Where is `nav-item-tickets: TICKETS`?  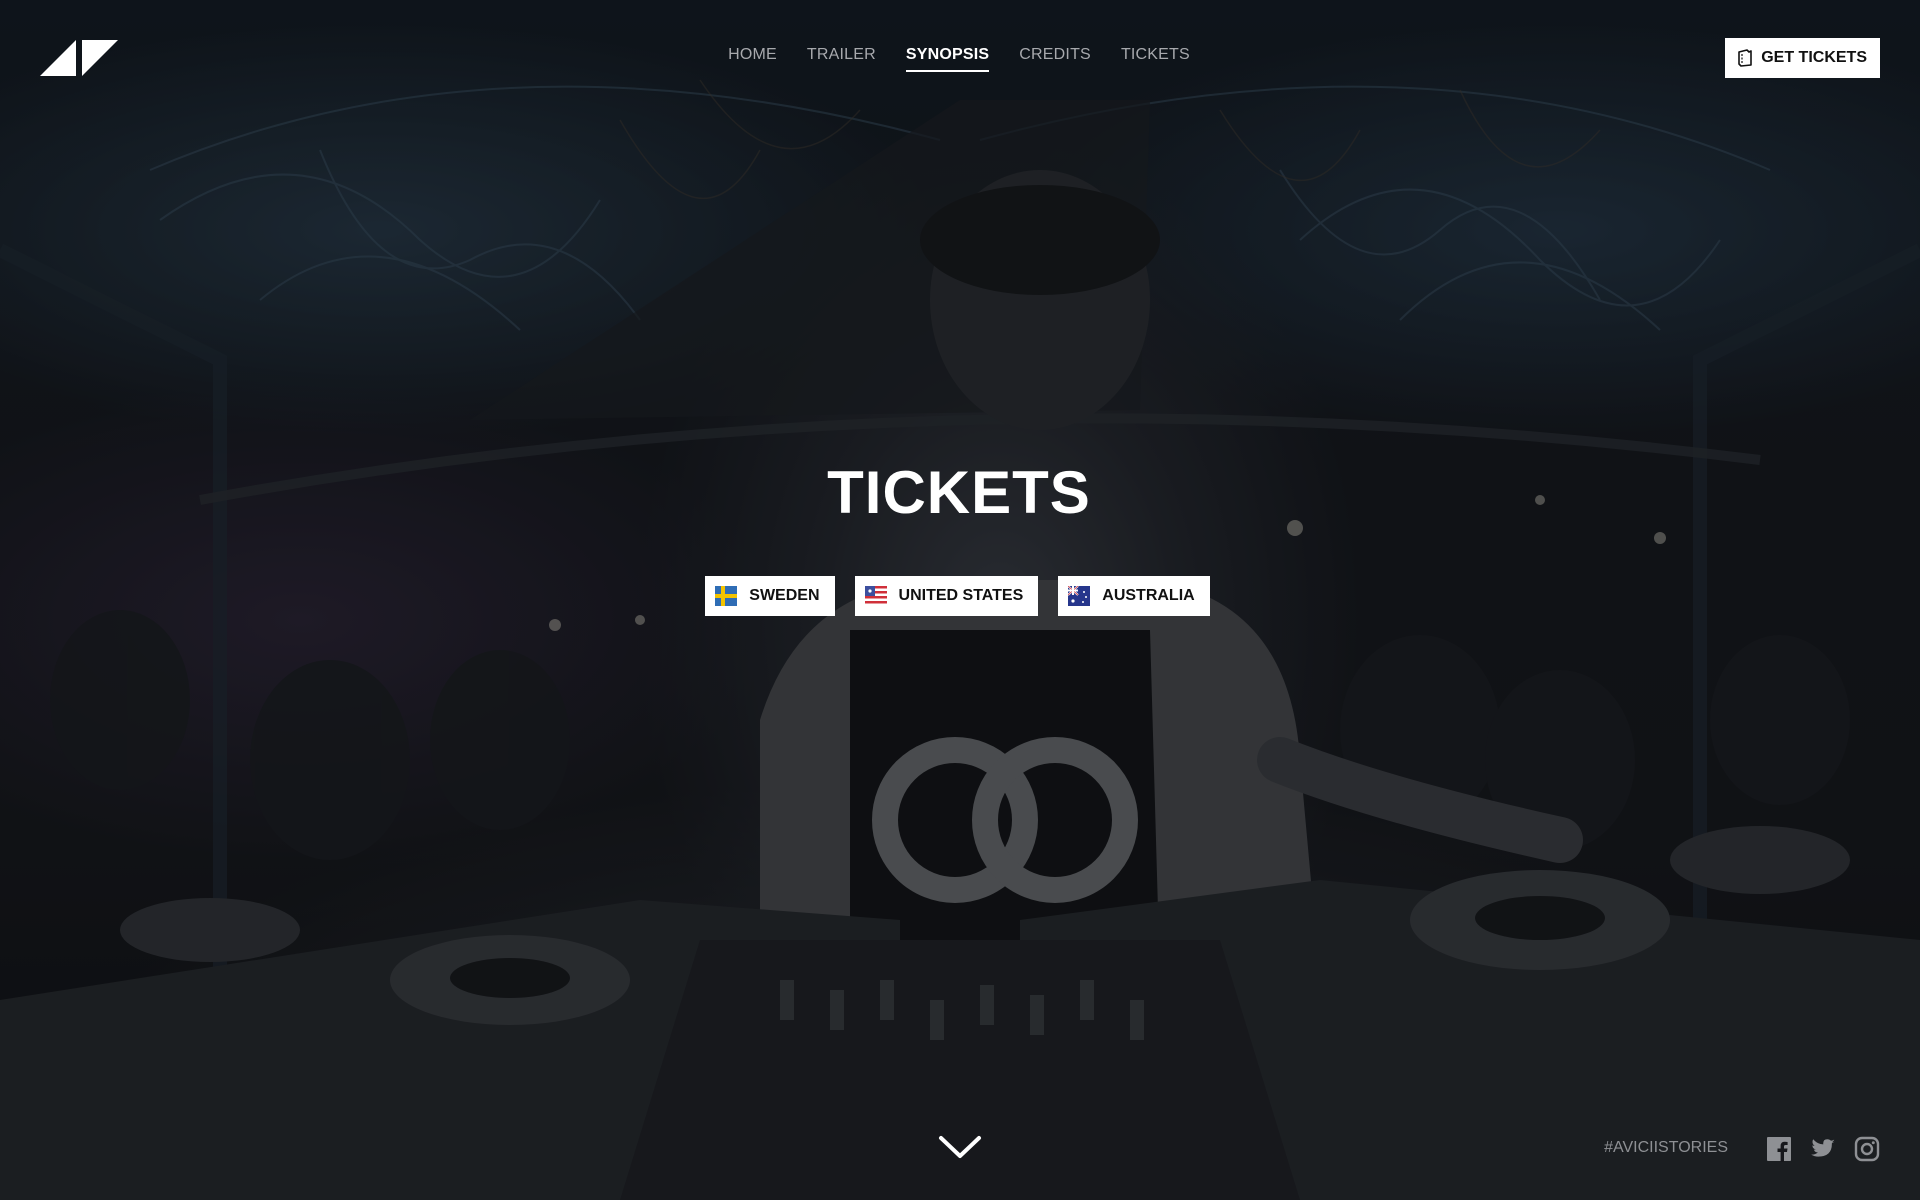 nav-item-tickets: TICKETS is located at coordinates (1155, 59).